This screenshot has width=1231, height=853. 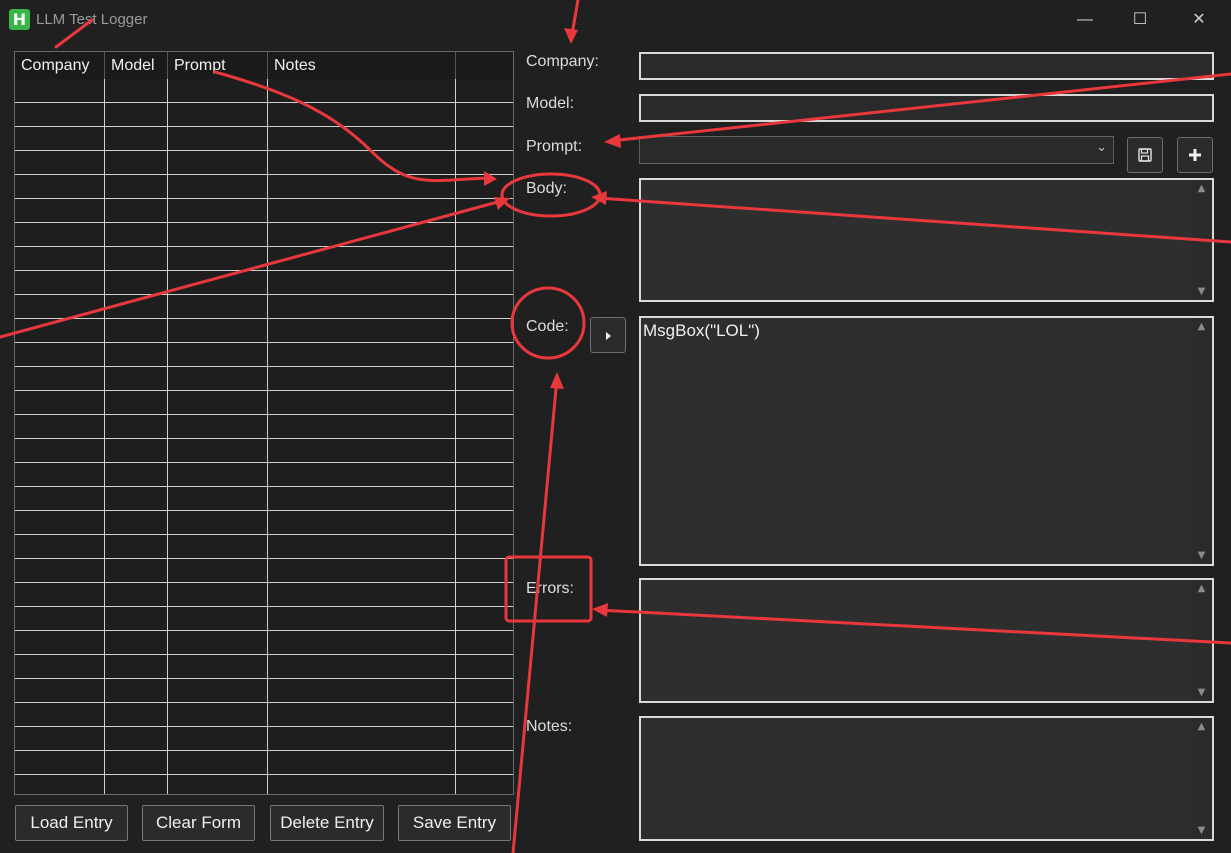 I want to click on save-prompt-button, so click(x=1145, y=155).